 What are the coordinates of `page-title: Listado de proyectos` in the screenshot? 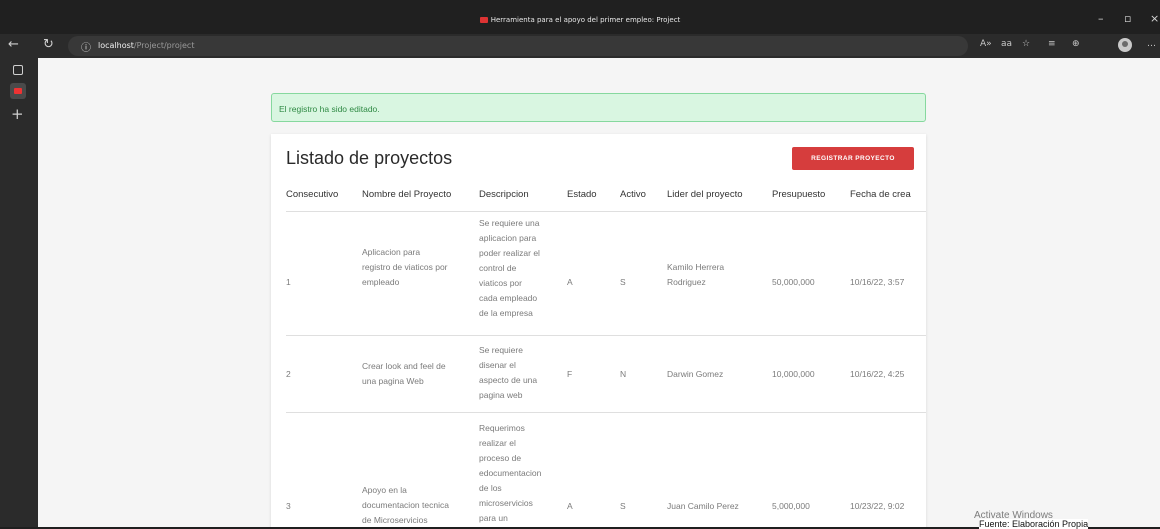 It's located at (369, 158).